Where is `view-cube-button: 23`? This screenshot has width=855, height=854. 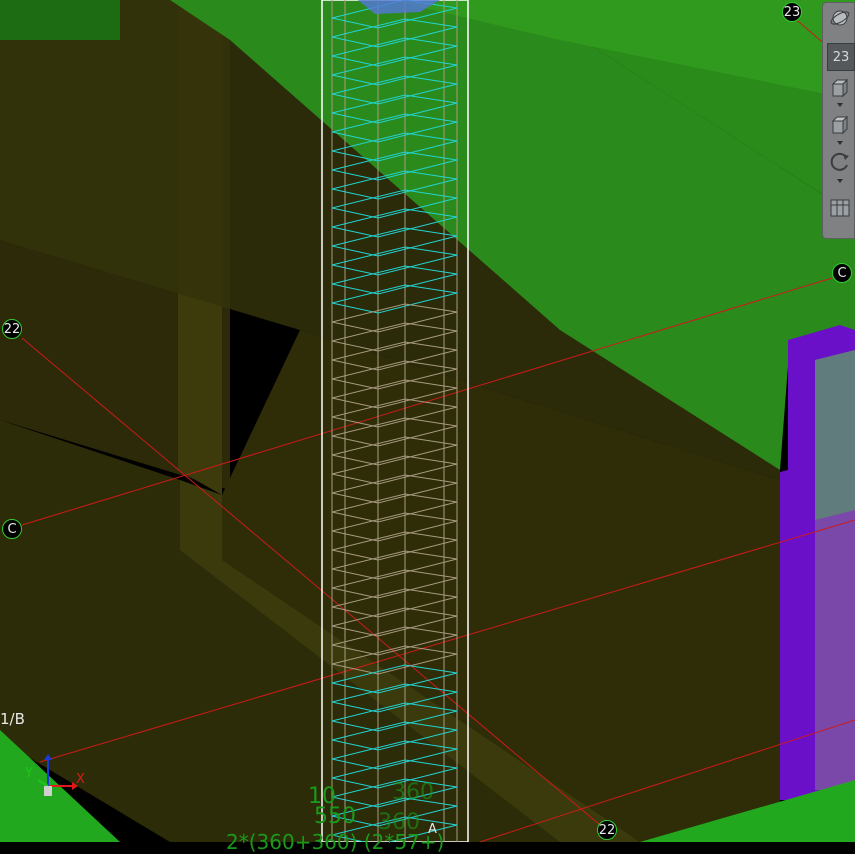 view-cube-button: 23 is located at coordinates (841, 57).